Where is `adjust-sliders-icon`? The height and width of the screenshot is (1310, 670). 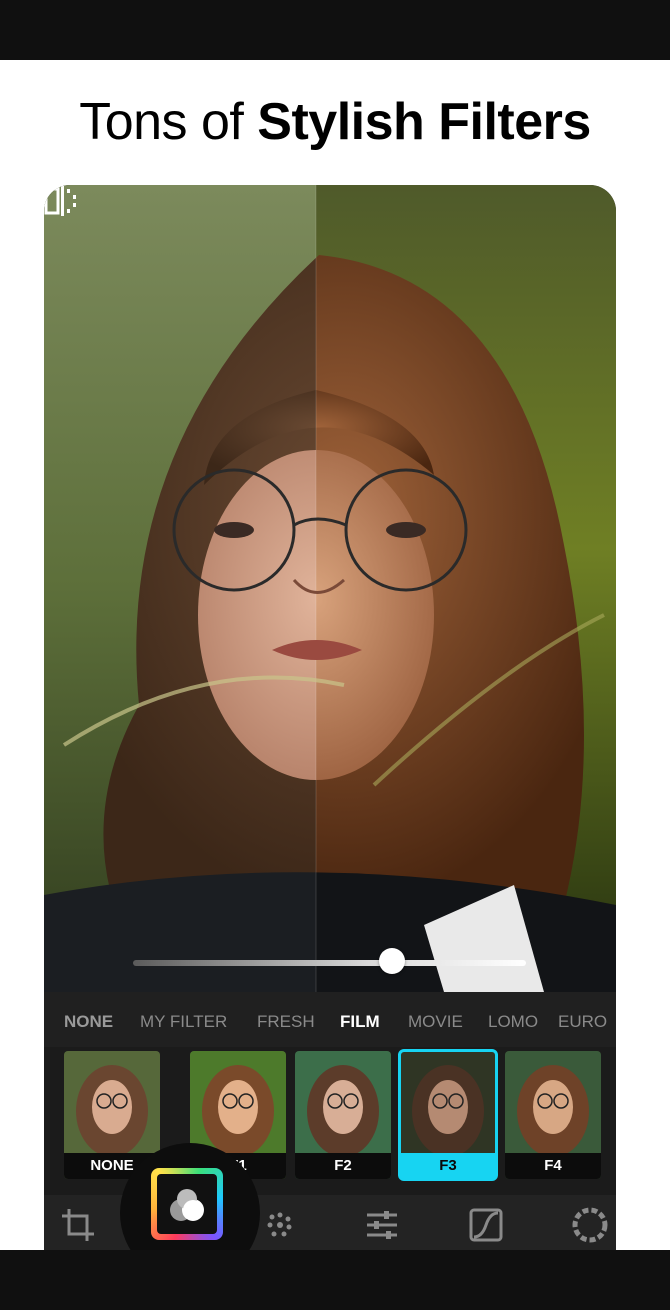 adjust-sliders-icon is located at coordinates (382, 1225).